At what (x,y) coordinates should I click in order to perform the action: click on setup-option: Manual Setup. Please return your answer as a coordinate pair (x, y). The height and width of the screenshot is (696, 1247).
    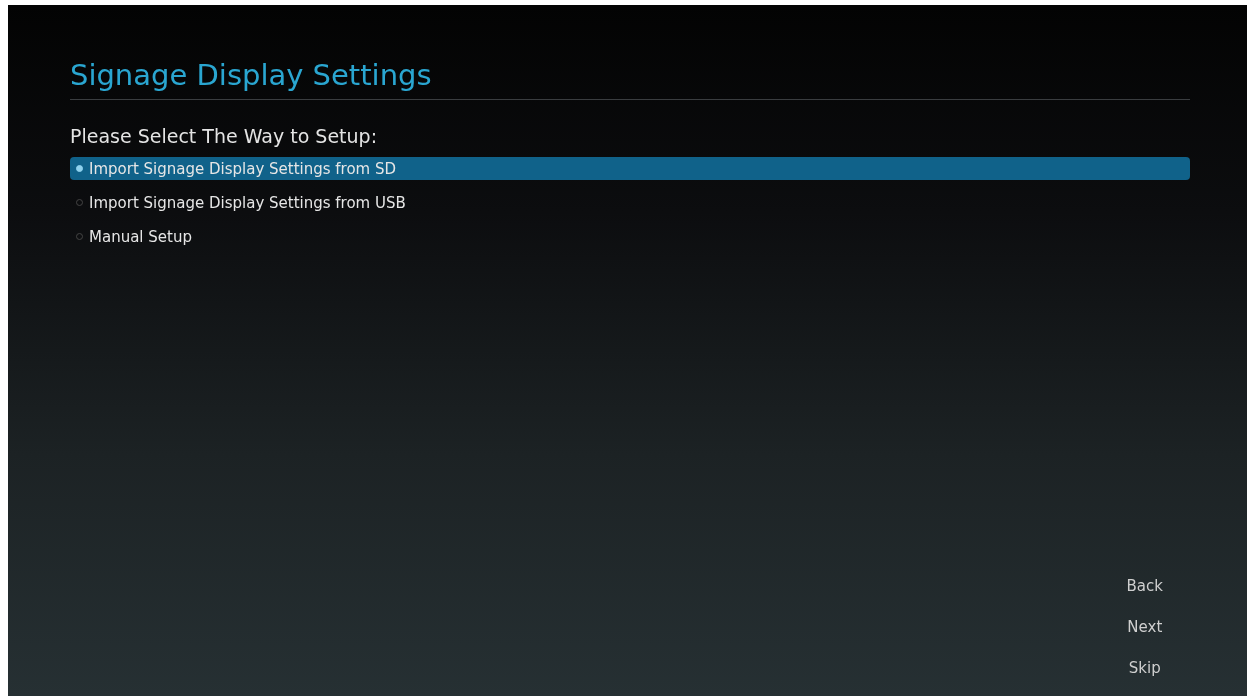
    Looking at the image, I should click on (630, 236).